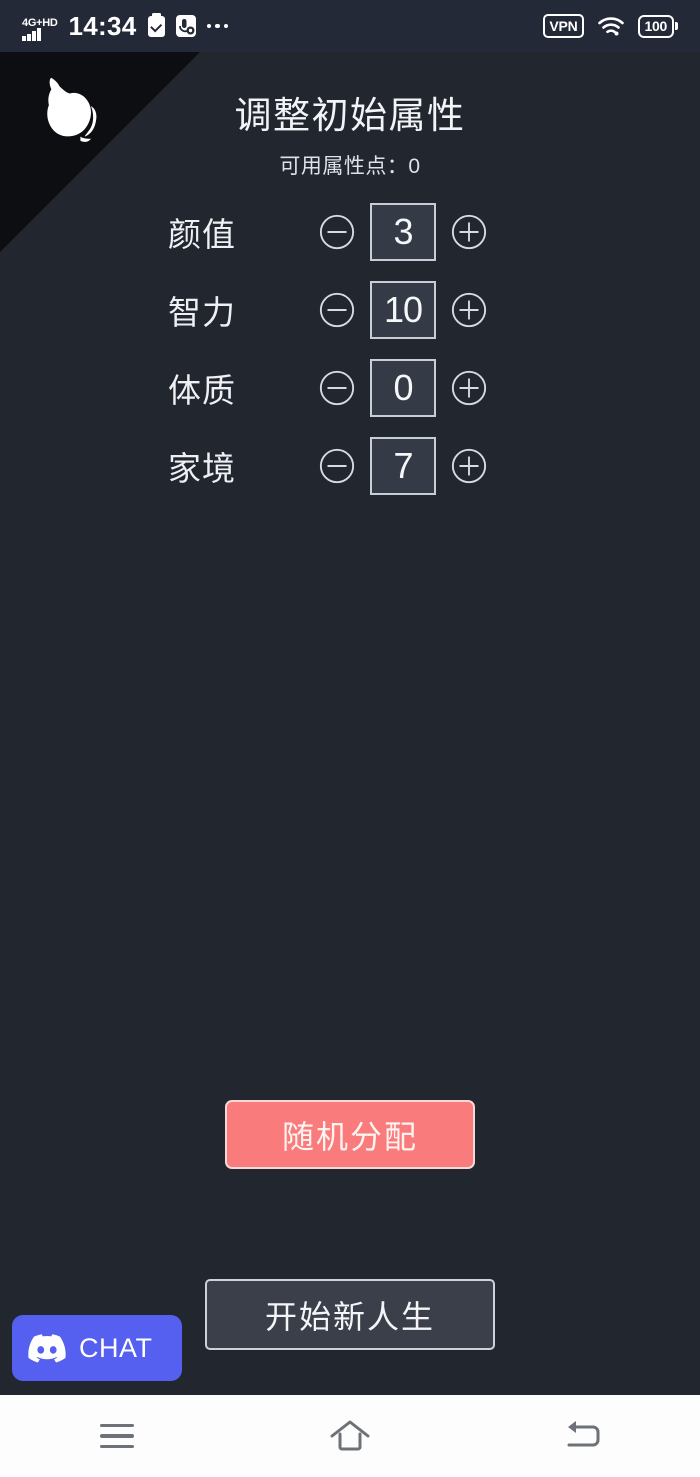  I want to click on cellular-signal-icon: 4G+HD, so click(40, 26).